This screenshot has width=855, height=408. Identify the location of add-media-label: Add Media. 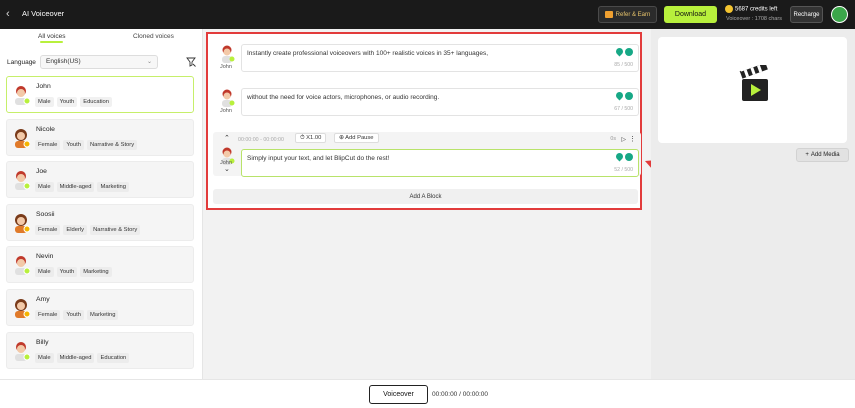
(825, 155).